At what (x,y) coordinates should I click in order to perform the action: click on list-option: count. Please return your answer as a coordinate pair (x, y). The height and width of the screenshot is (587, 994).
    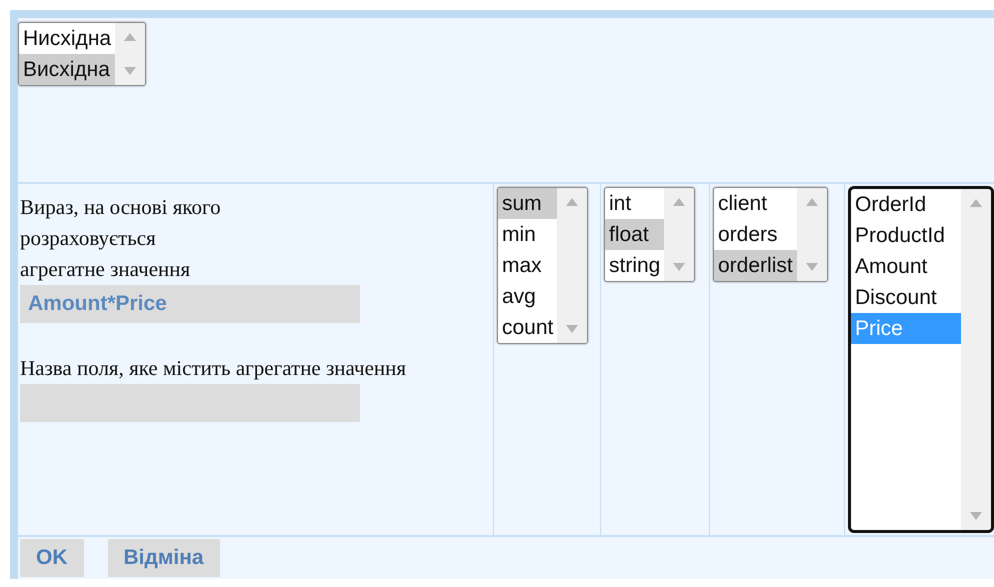
    Looking at the image, I should click on (528, 328).